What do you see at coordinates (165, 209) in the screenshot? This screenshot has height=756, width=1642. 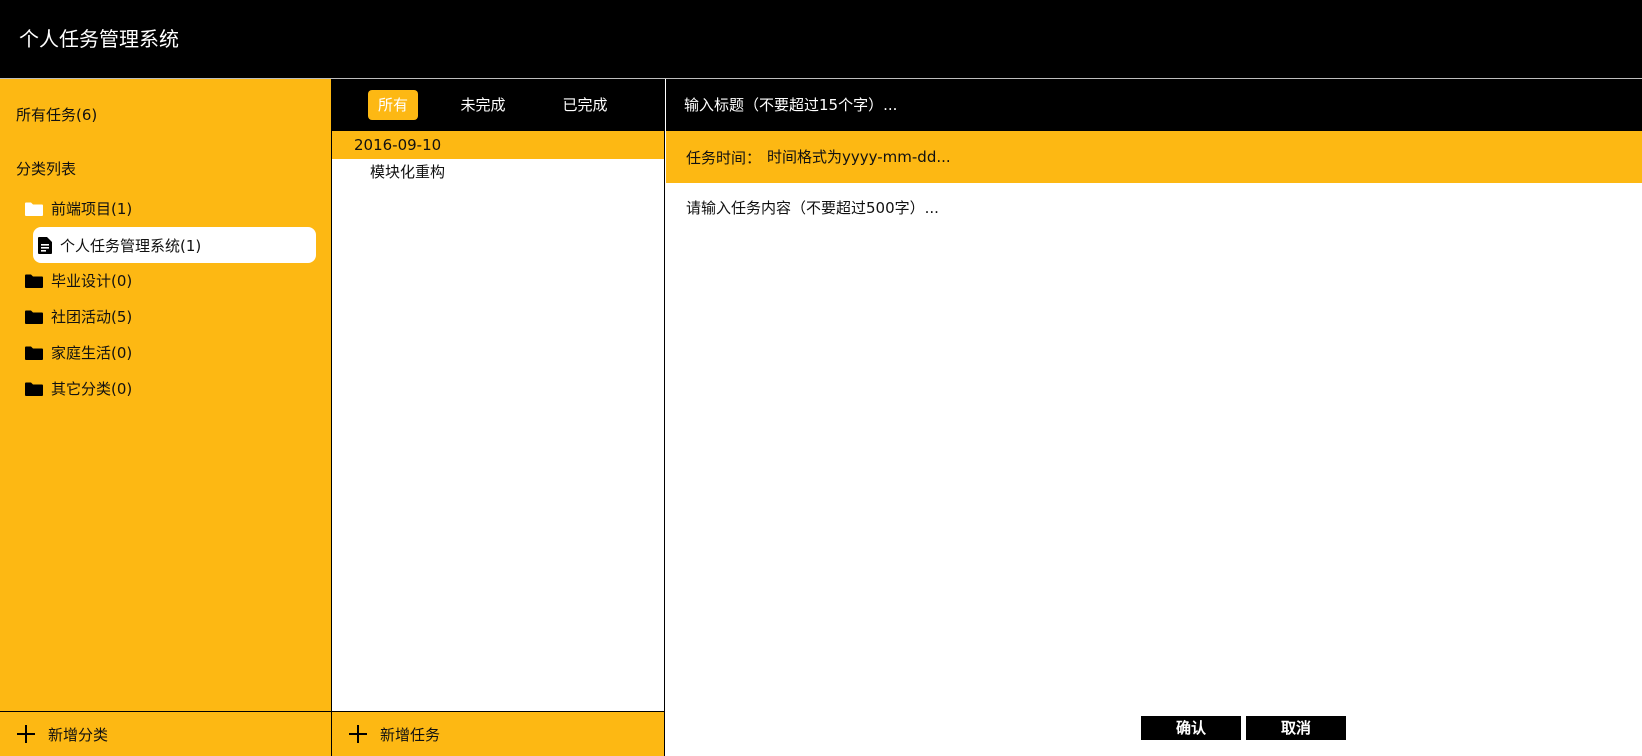 I see `category-item-frontend: 前端项目(1)` at bounding box center [165, 209].